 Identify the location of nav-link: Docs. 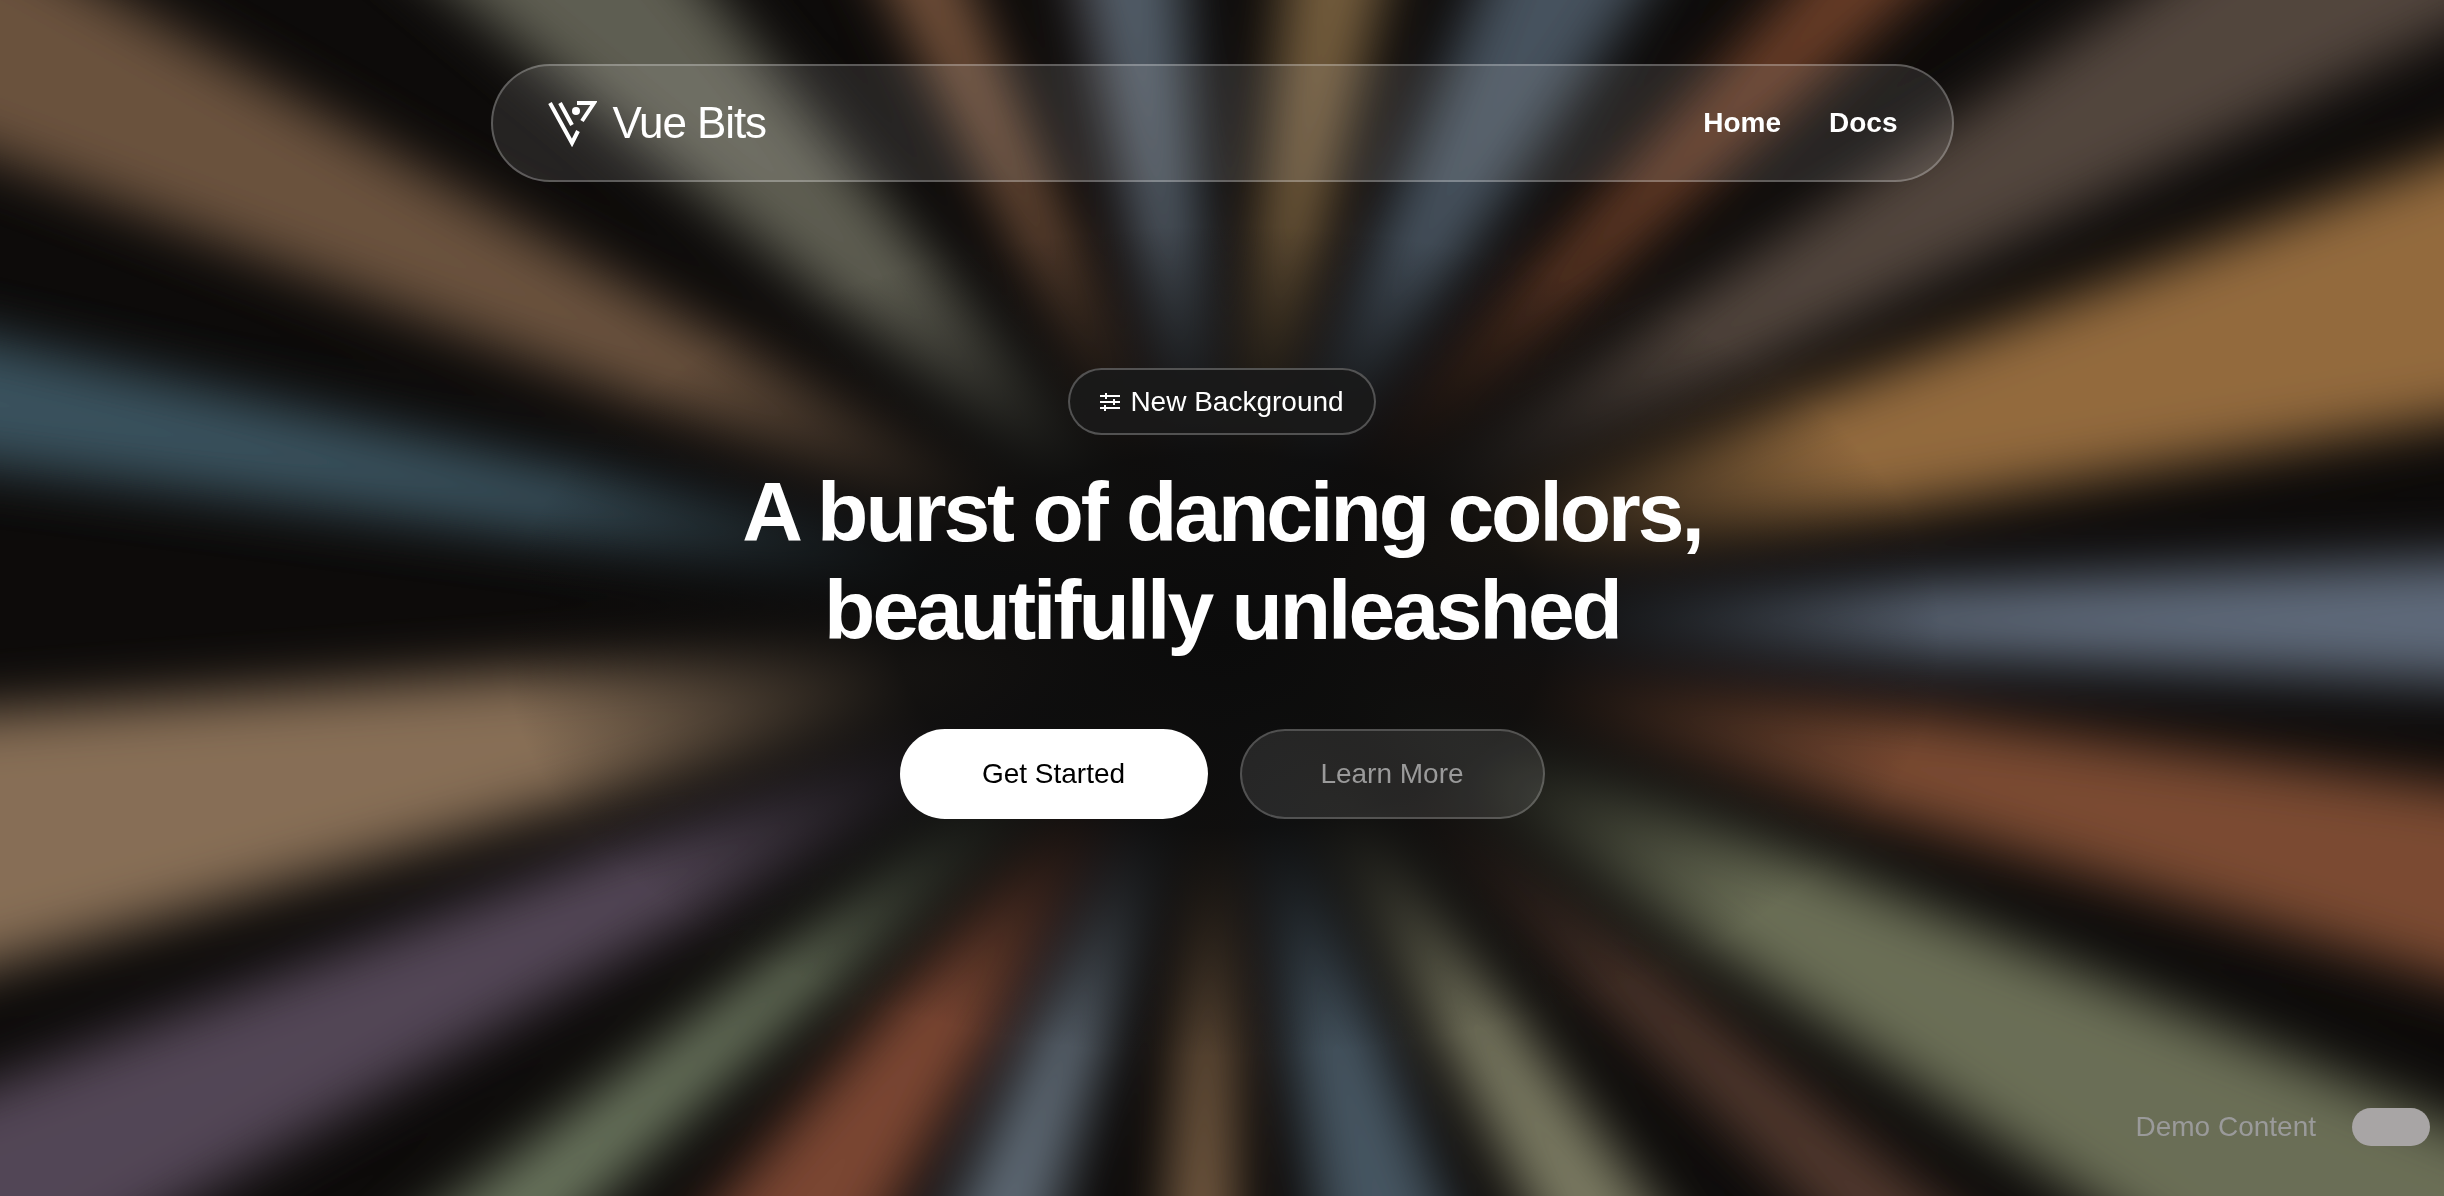
(1863, 123).